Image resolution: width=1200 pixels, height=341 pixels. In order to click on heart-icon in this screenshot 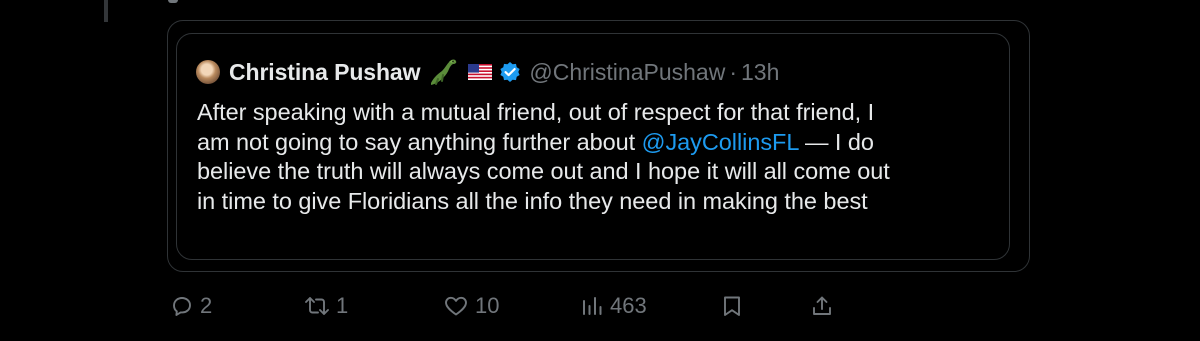, I will do `click(456, 306)`.